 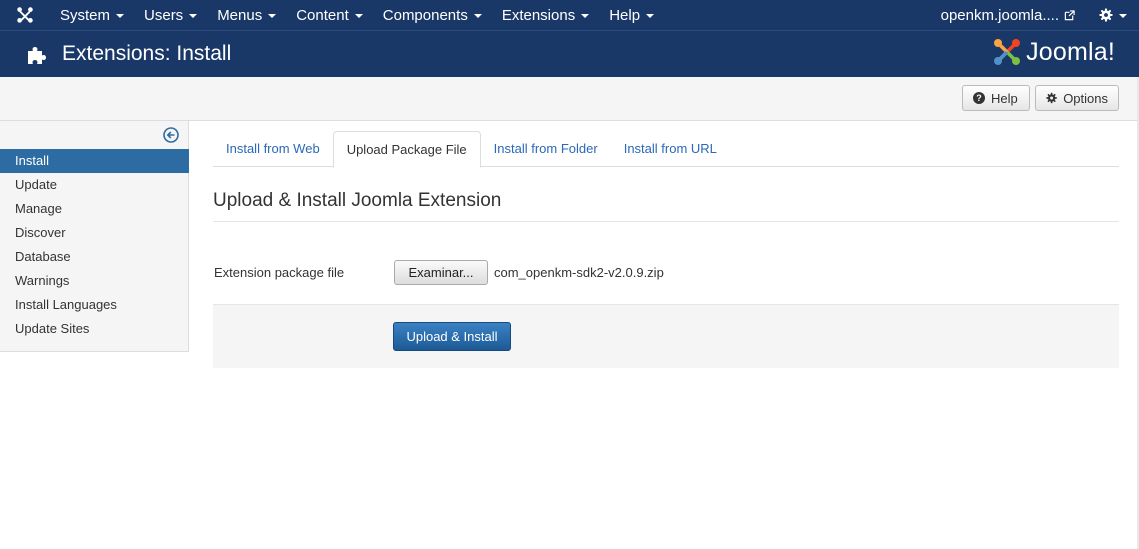 What do you see at coordinates (579, 272) in the screenshot?
I see `selected-file-name: com_openkm-sdk2-v2.0.9.zip` at bounding box center [579, 272].